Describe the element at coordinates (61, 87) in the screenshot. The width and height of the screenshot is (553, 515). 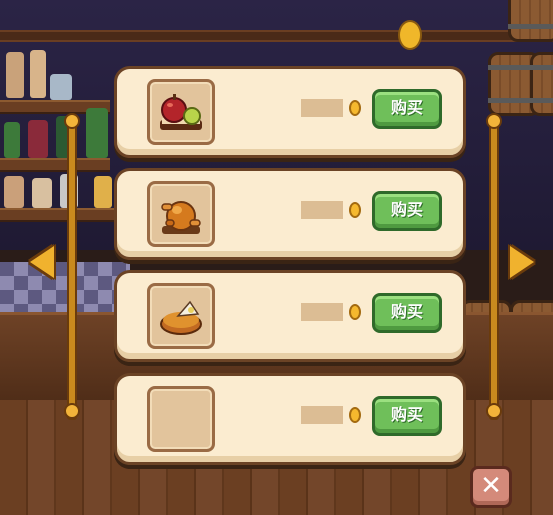
I see `jar` at that location.